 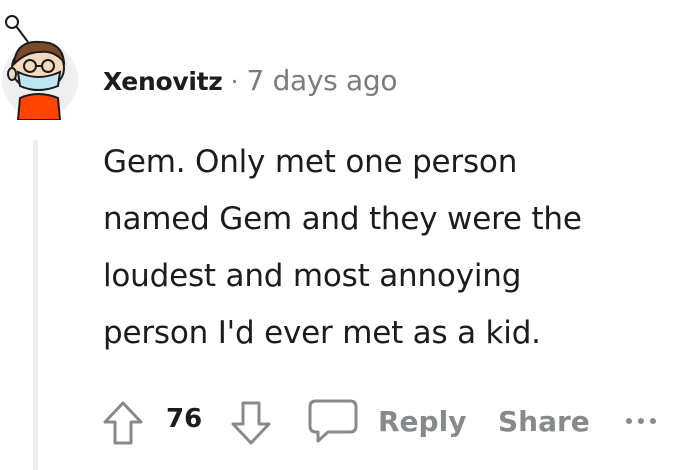 I want to click on comment-actions: 76 Reply Share, so click(x=400, y=422).